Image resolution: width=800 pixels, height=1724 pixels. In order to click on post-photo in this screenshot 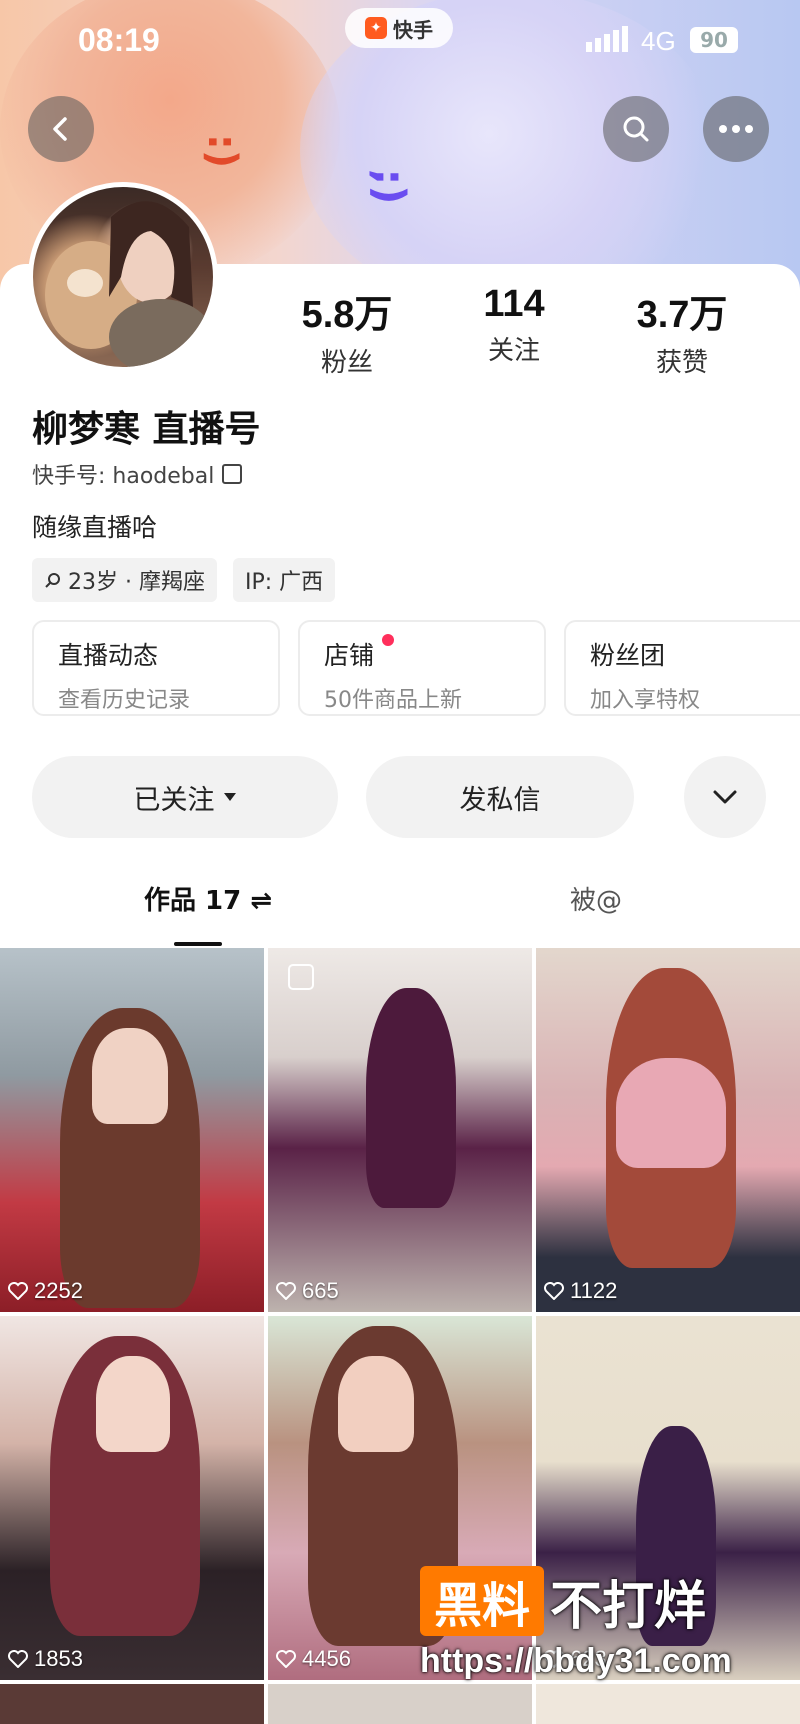, I will do `click(411, 1098)`.